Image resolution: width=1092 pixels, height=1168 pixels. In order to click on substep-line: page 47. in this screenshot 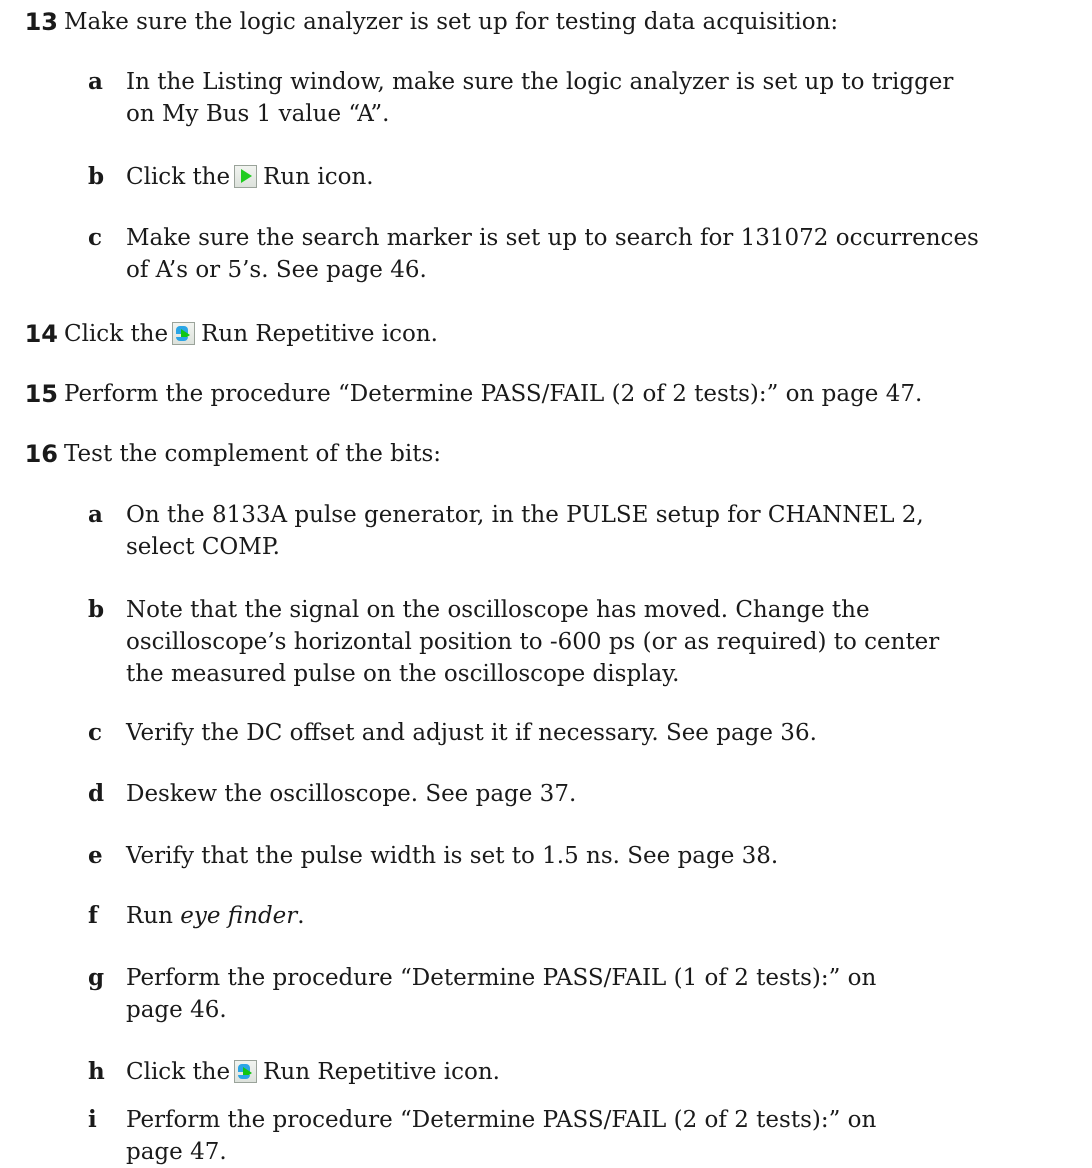, I will do `click(176, 1152)`.